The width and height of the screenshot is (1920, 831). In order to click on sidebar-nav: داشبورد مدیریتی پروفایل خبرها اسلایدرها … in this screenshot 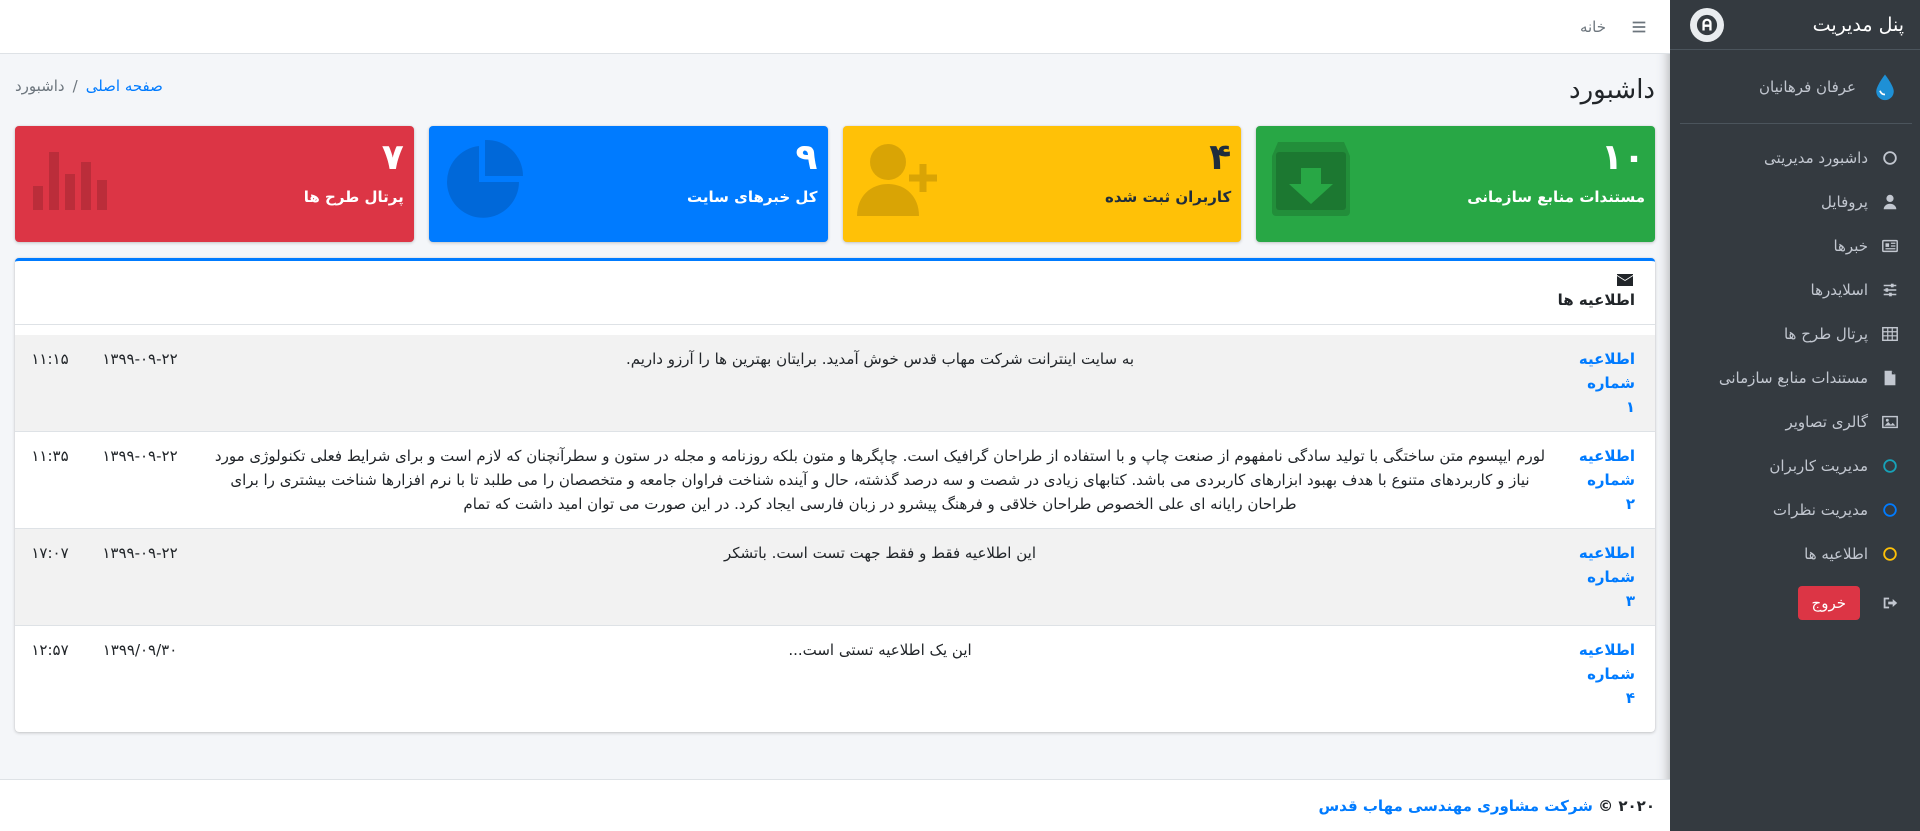, I will do `click(1795, 372)`.